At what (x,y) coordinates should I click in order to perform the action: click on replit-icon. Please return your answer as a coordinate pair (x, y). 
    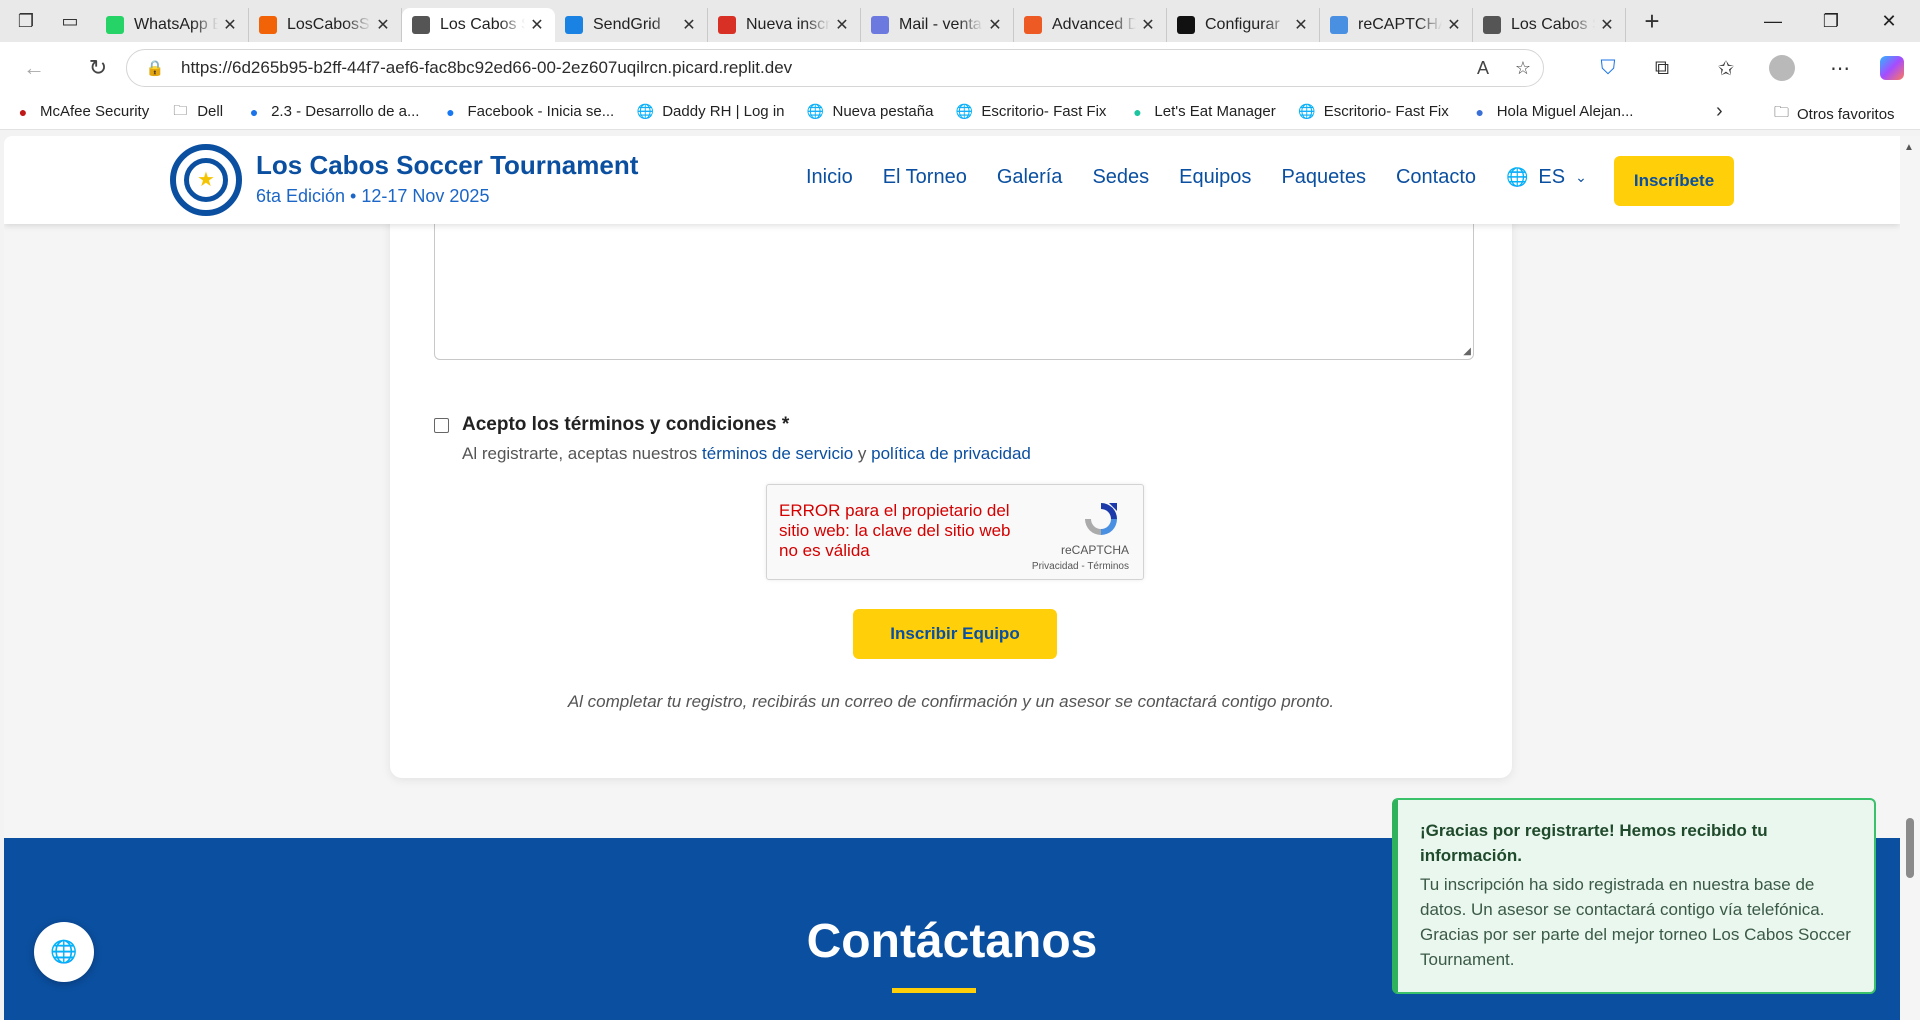
    Looking at the image, I should click on (268, 25).